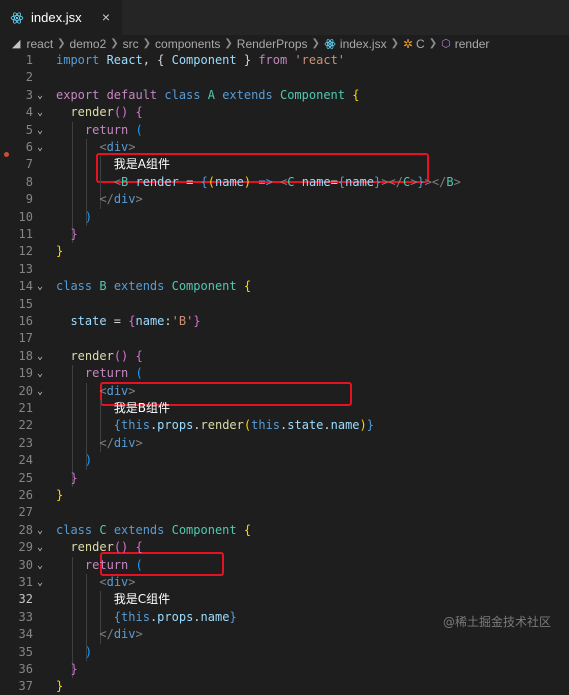 The image size is (569, 695). I want to click on code-token: }, so click(60, 495).